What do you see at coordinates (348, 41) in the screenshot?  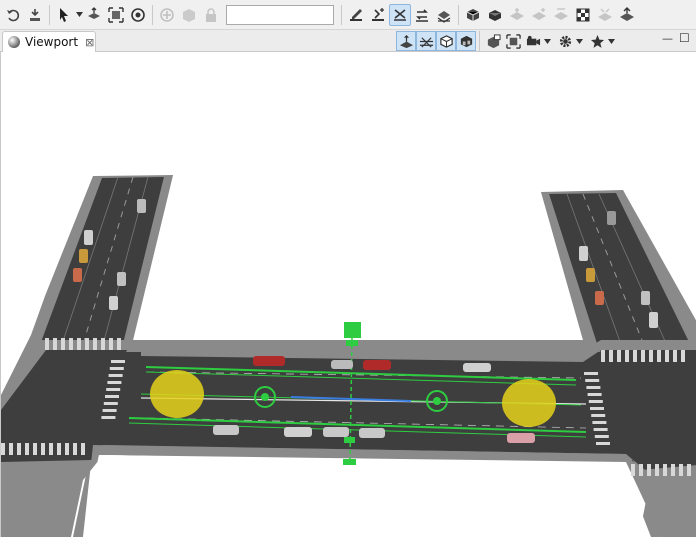 I see `viewport-tab-bar: Viewport ⊠ — ☐` at bounding box center [348, 41].